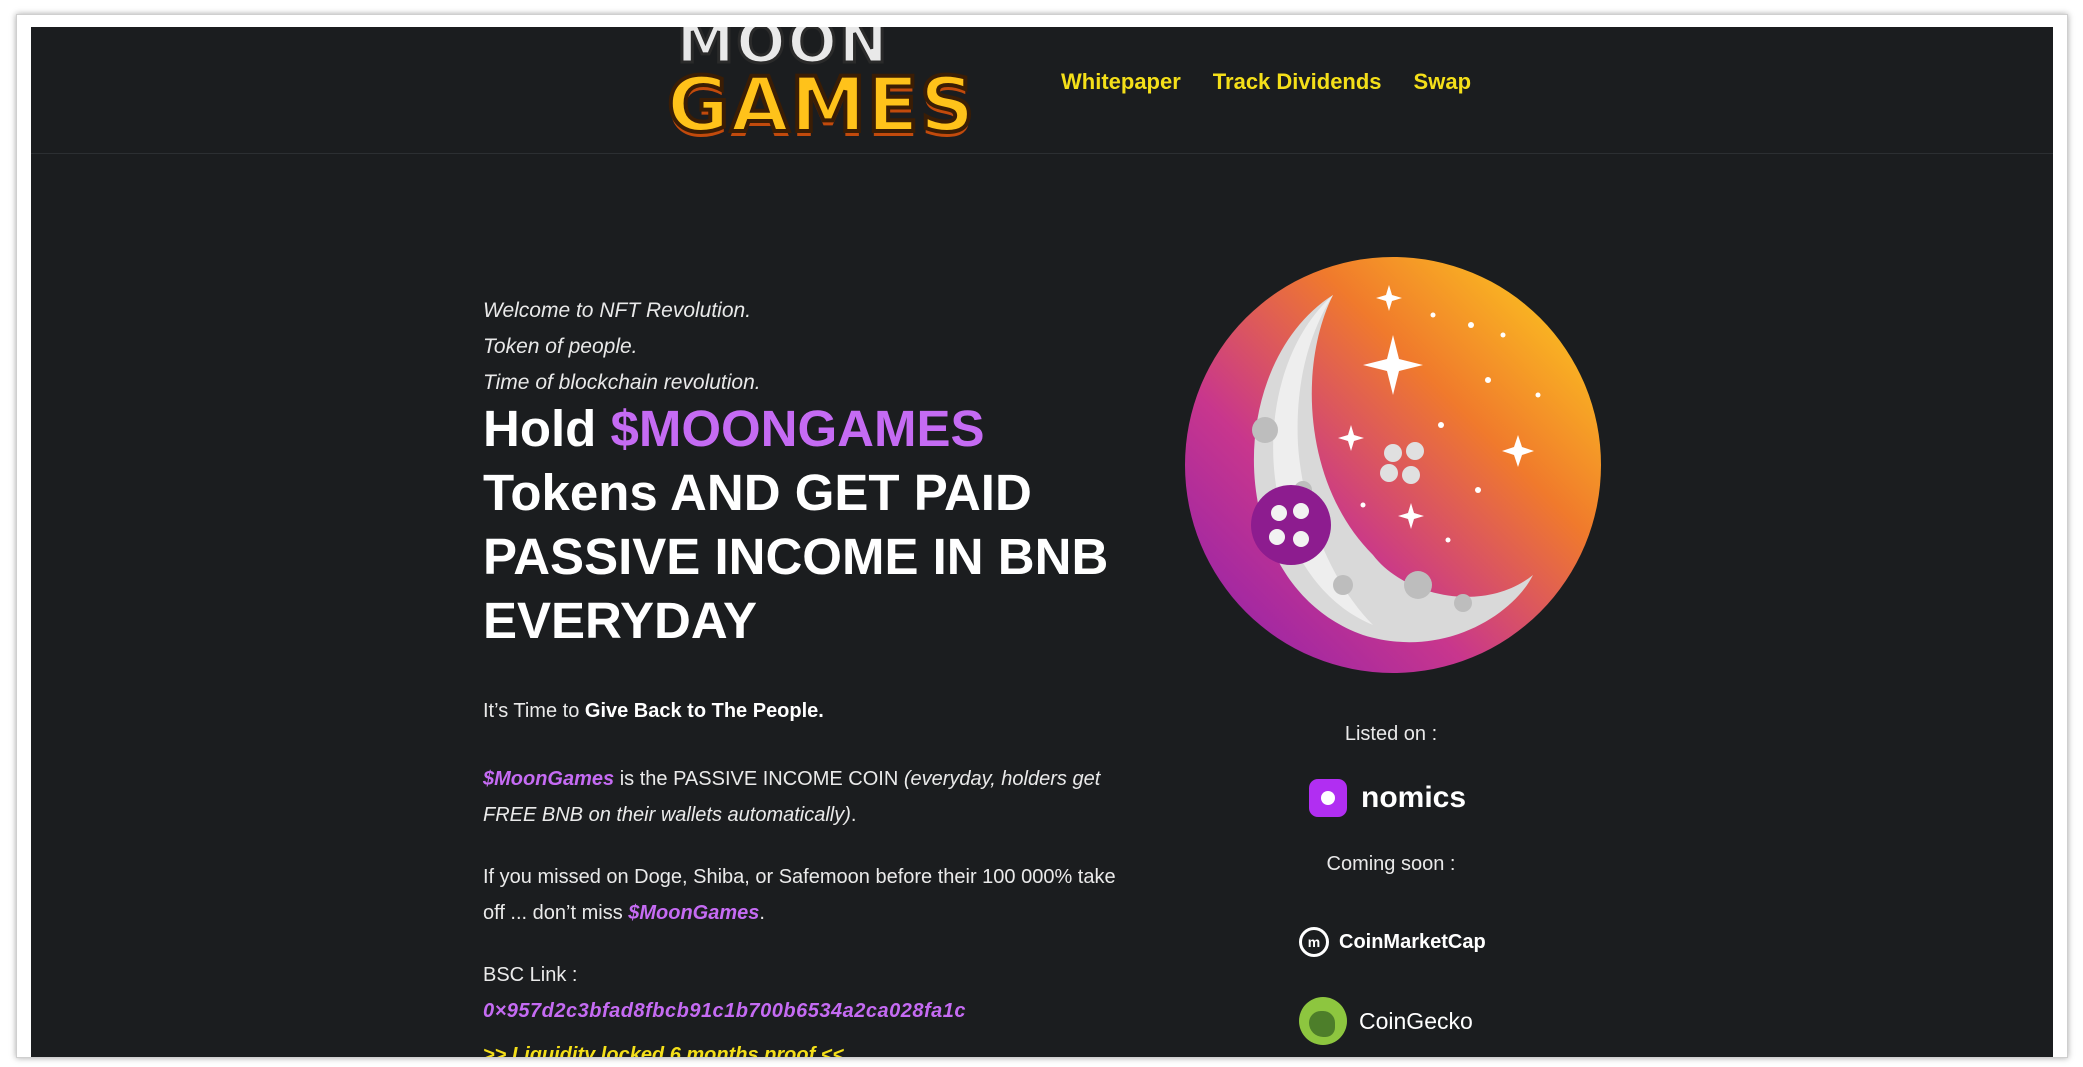  I want to click on intro-line: Time of blockchain revolution., so click(622, 382).